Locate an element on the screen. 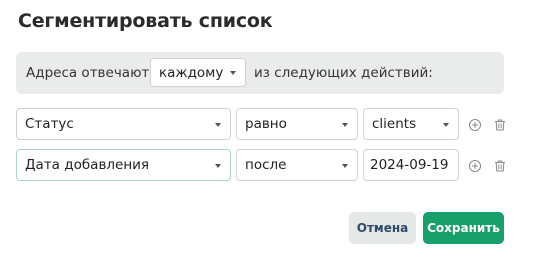  match-mode-select: каждому is located at coordinates (198, 72).